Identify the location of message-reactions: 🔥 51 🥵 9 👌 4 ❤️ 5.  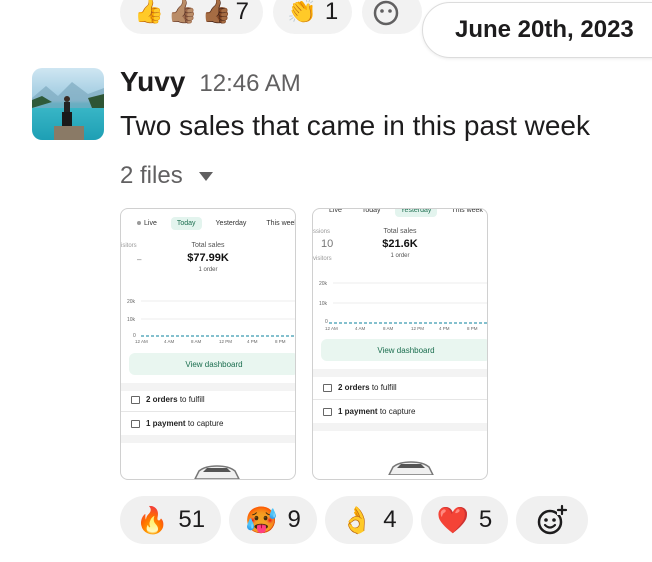
(354, 520).